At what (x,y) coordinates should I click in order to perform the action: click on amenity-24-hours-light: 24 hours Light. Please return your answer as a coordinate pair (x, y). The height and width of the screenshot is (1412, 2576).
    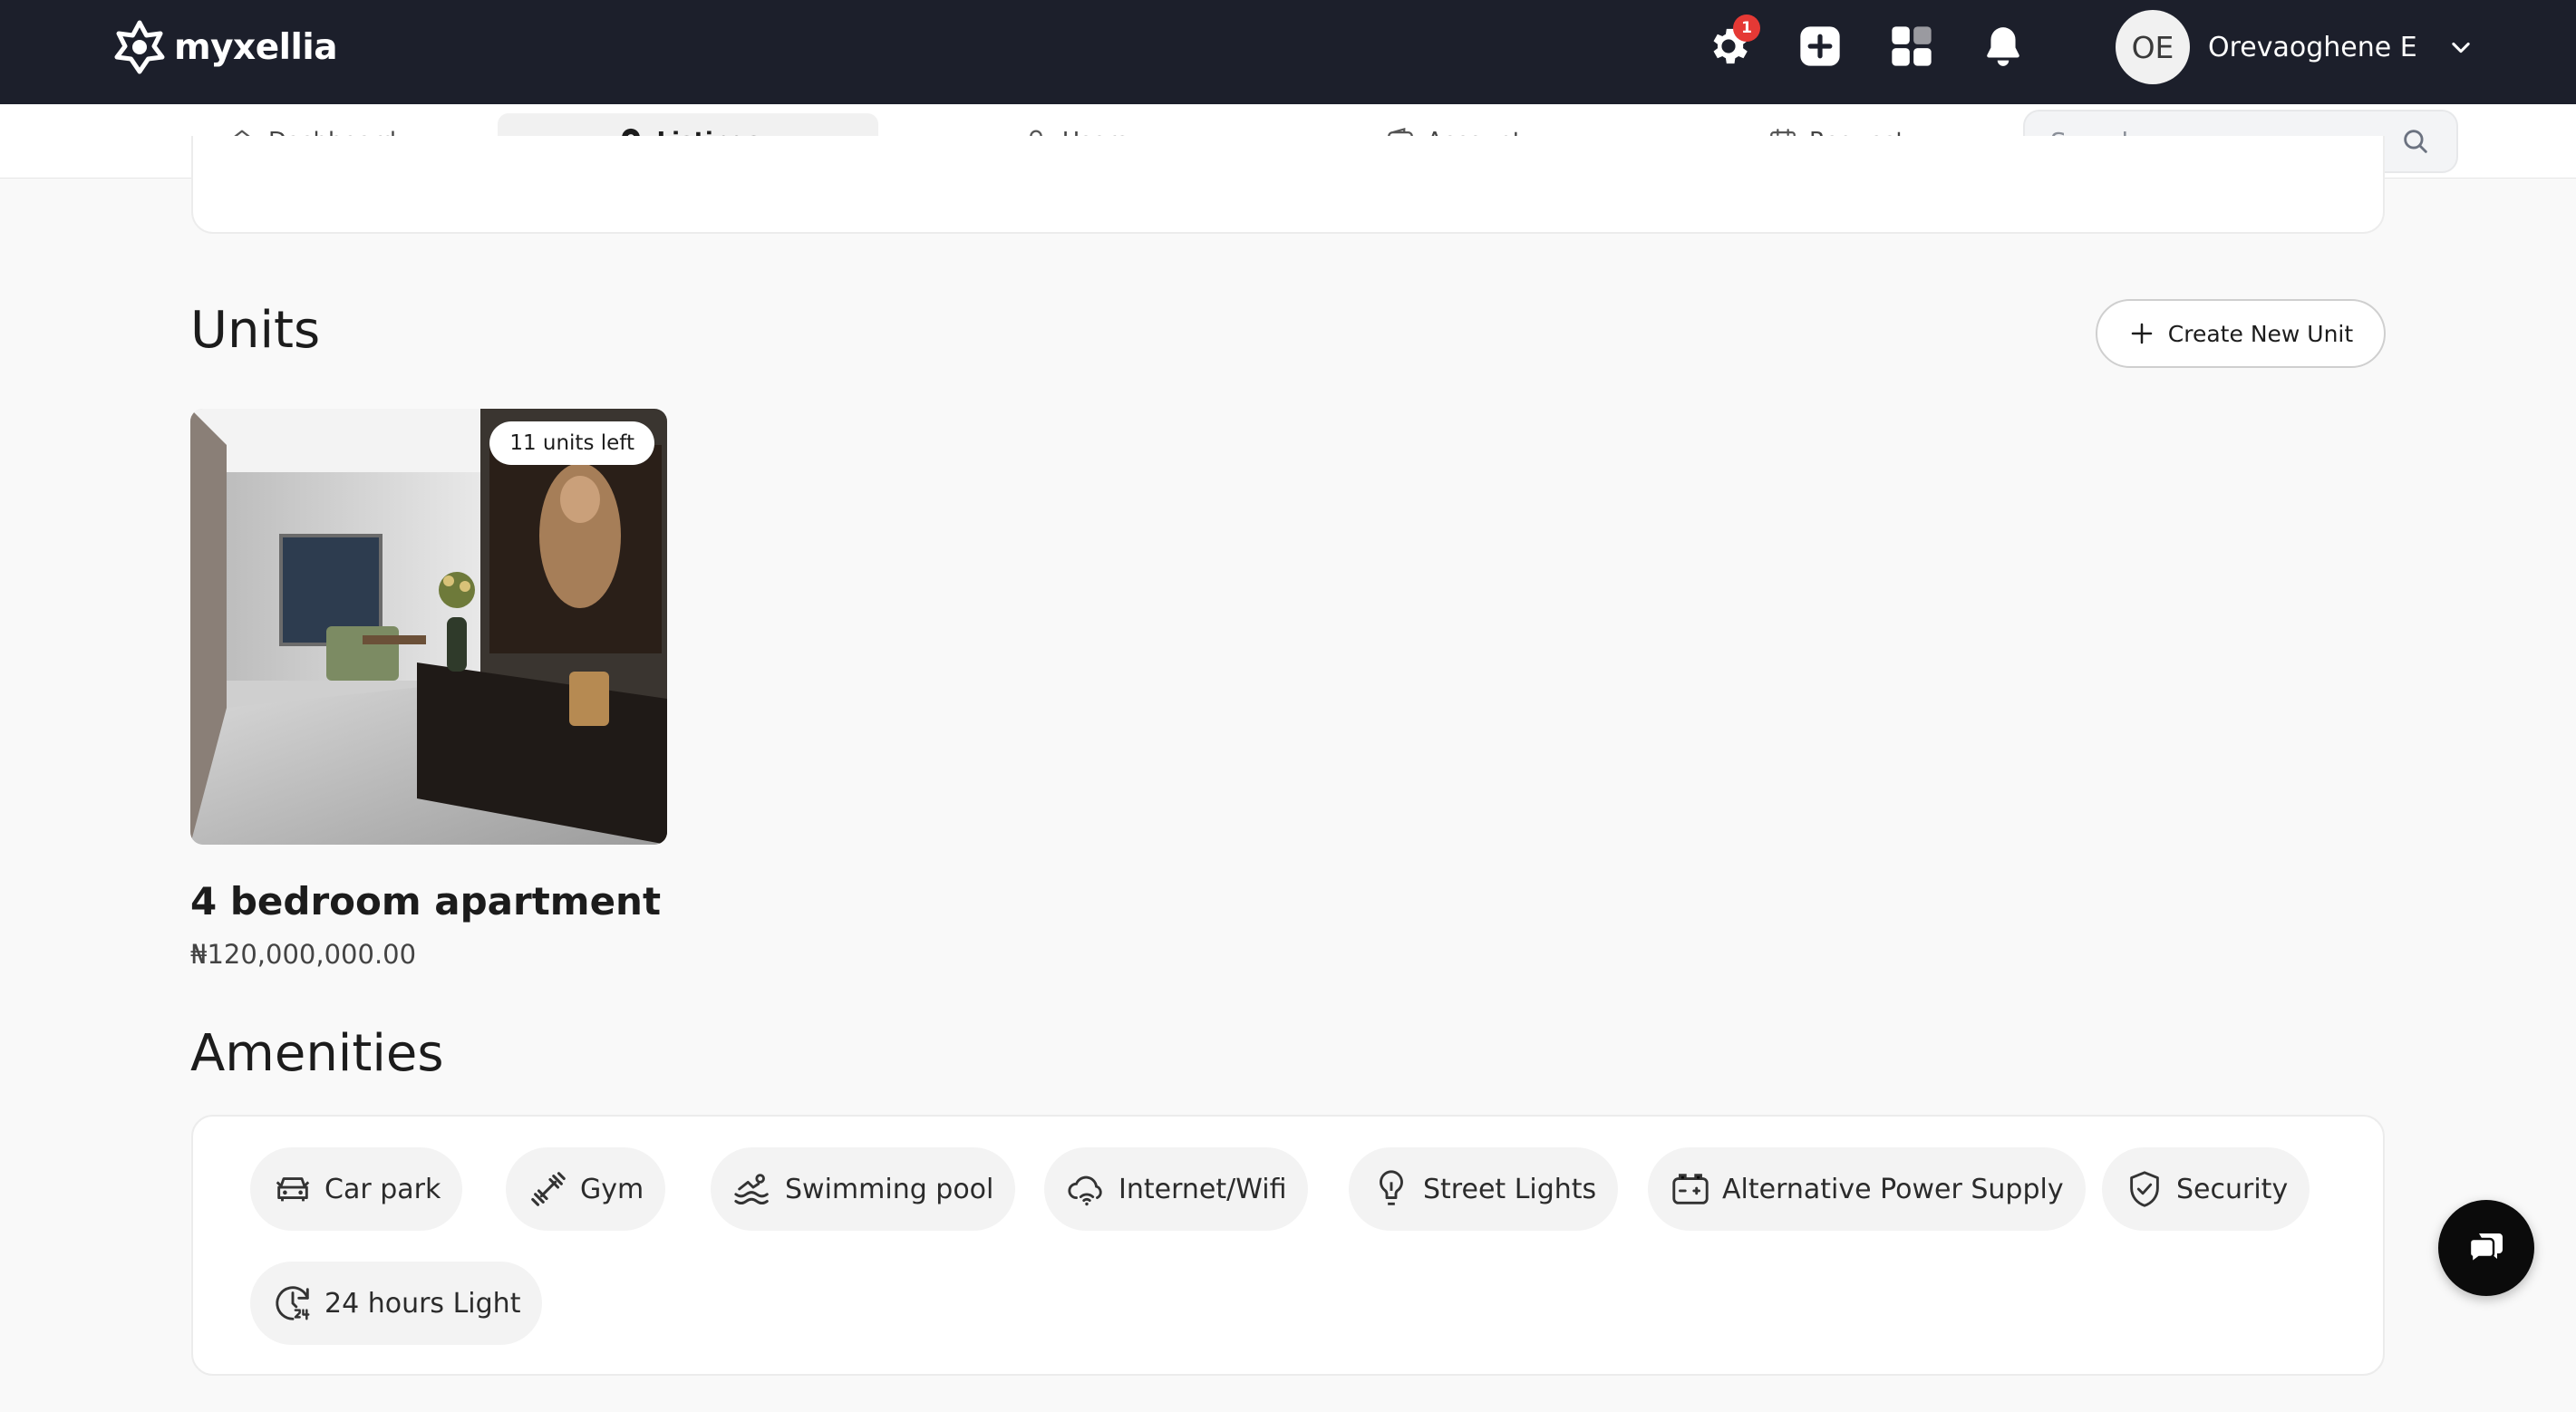
    Looking at the image, I should click on (396, 1303).